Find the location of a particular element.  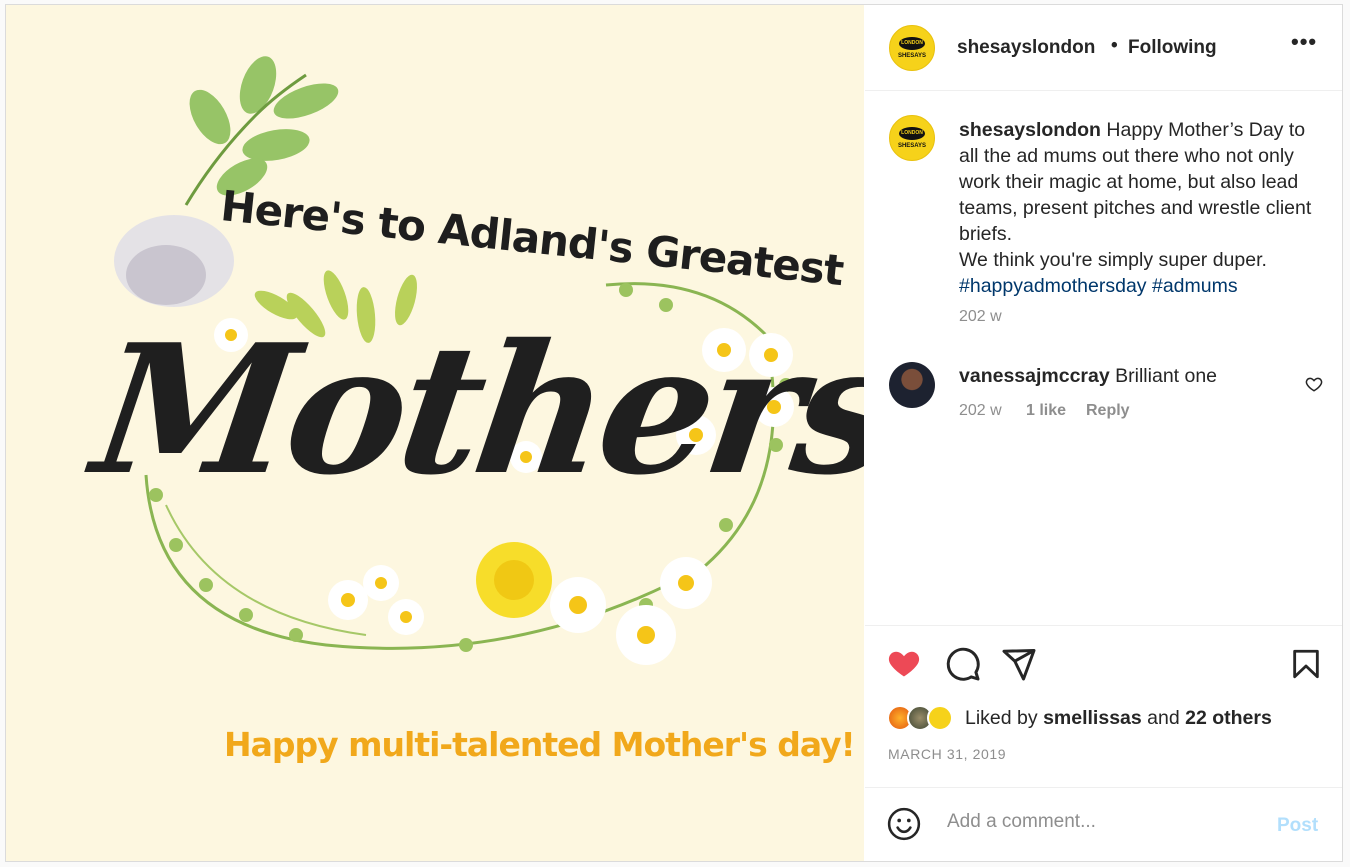

artwork-subtitle: Happy multi-talented Mother's day! is located at coordinates (540, 744).